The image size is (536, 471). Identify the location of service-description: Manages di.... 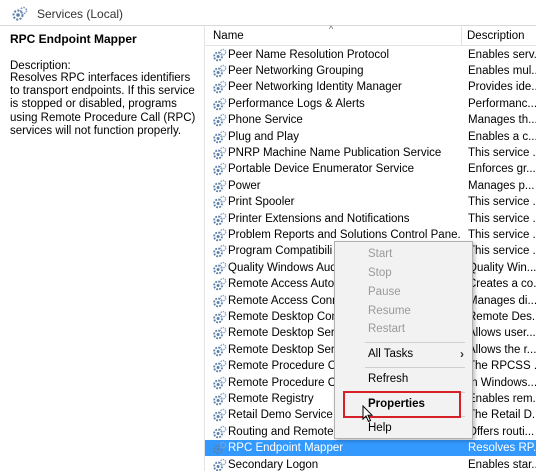
(502, 300).